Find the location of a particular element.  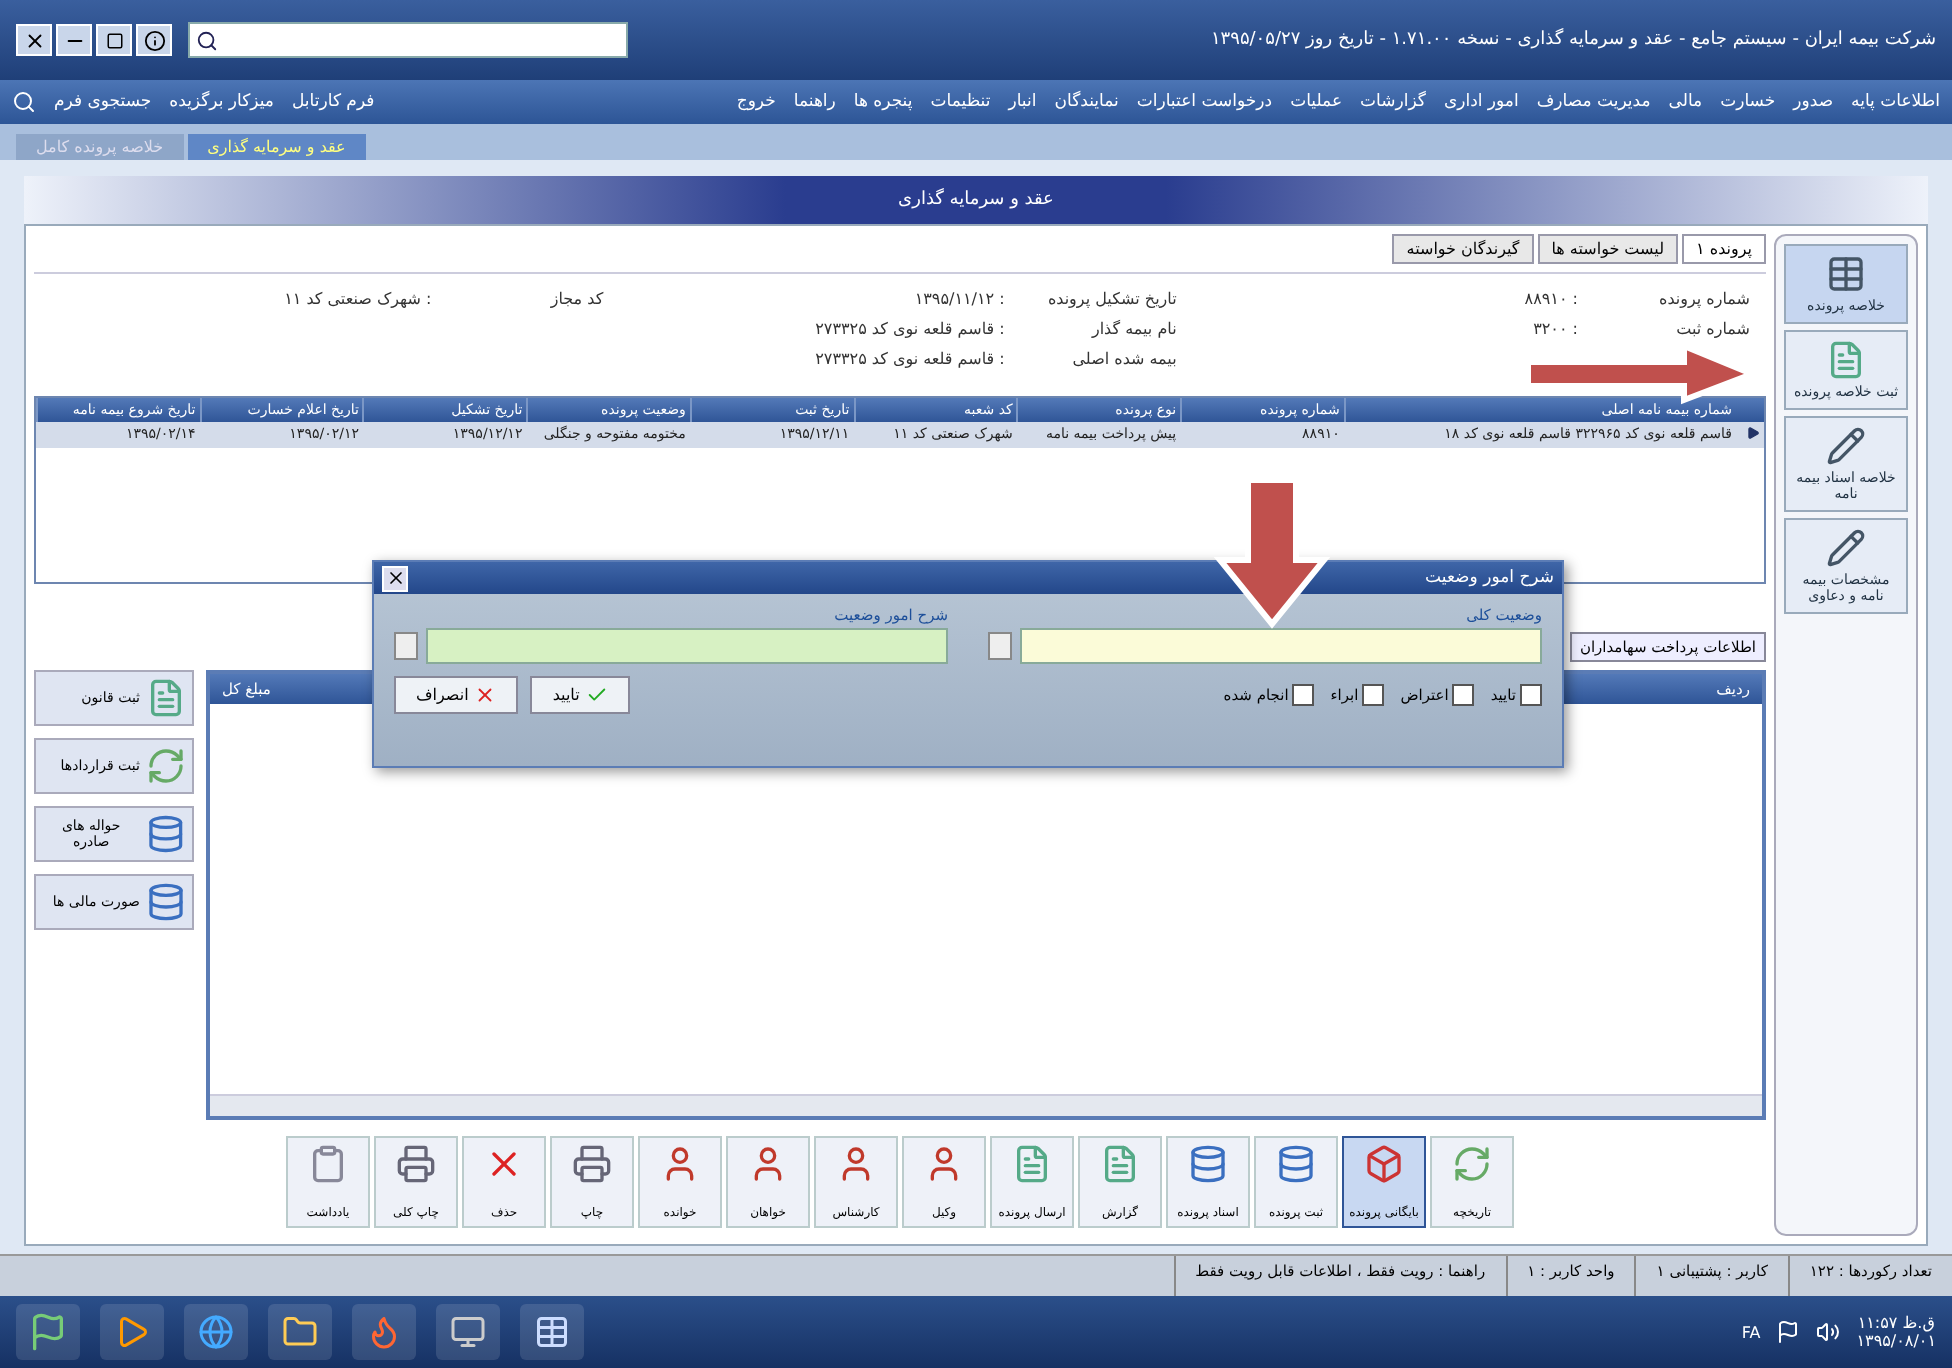

menu-item: گزارشات is located at coordinates (1393, 102).